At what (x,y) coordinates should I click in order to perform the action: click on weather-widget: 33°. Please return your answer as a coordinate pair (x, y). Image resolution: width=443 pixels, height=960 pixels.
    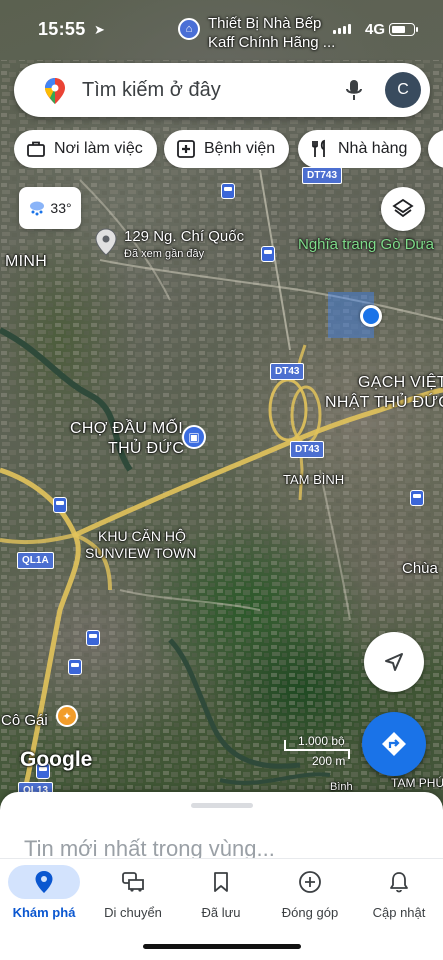
    Looking at the image, I should click on (50, 208).